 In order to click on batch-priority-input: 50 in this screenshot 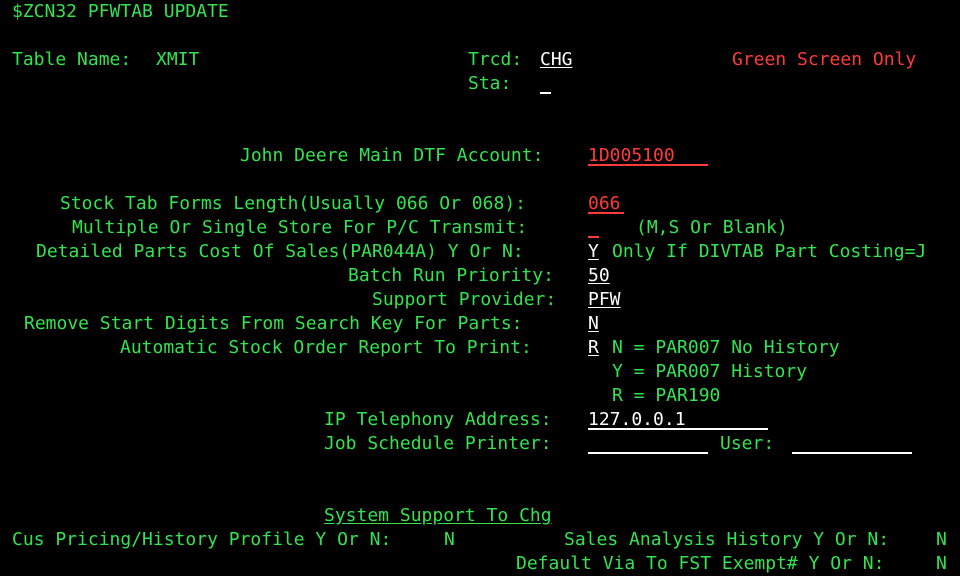, I will do `click(599, 276)`.